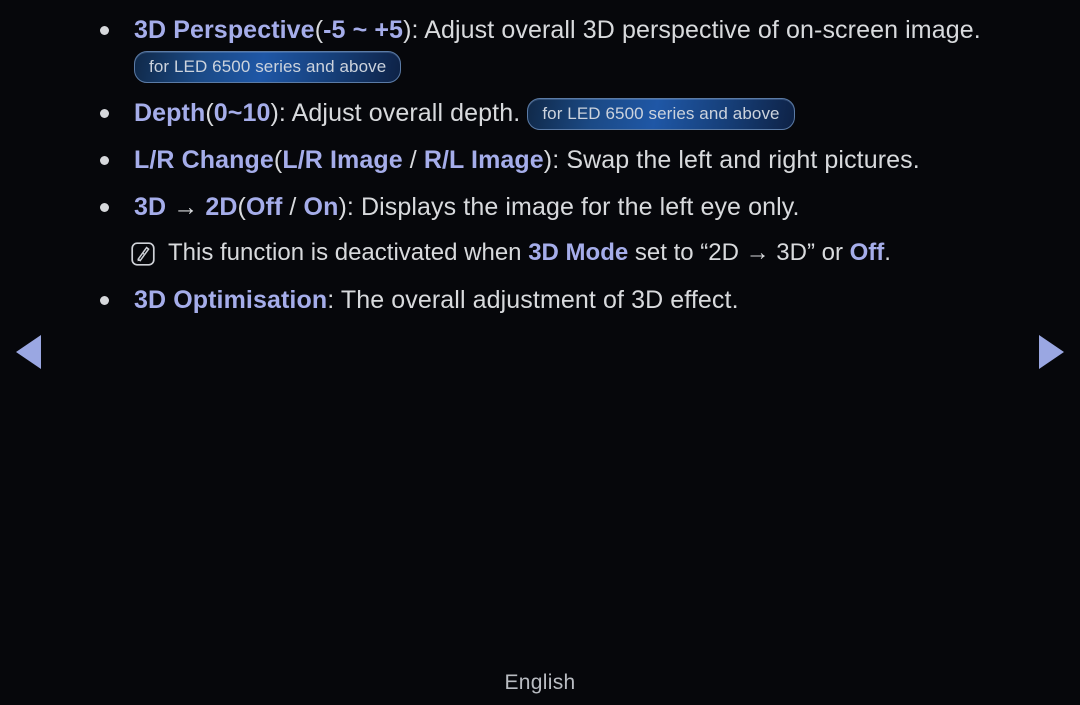 The height and width of the screenshot is (705, 1080). What do you see at coordinates (661, 114) in the screenshot?
I see `badge-led-6500-depth: for LED 6500 series and above` at bounding box center [661, 114].